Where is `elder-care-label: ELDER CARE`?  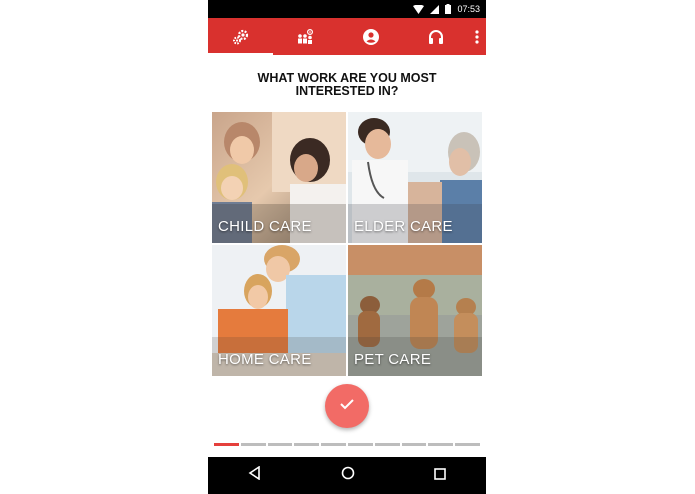 elder-care-label: ELDER CARE is located at coordinates (403, 226).